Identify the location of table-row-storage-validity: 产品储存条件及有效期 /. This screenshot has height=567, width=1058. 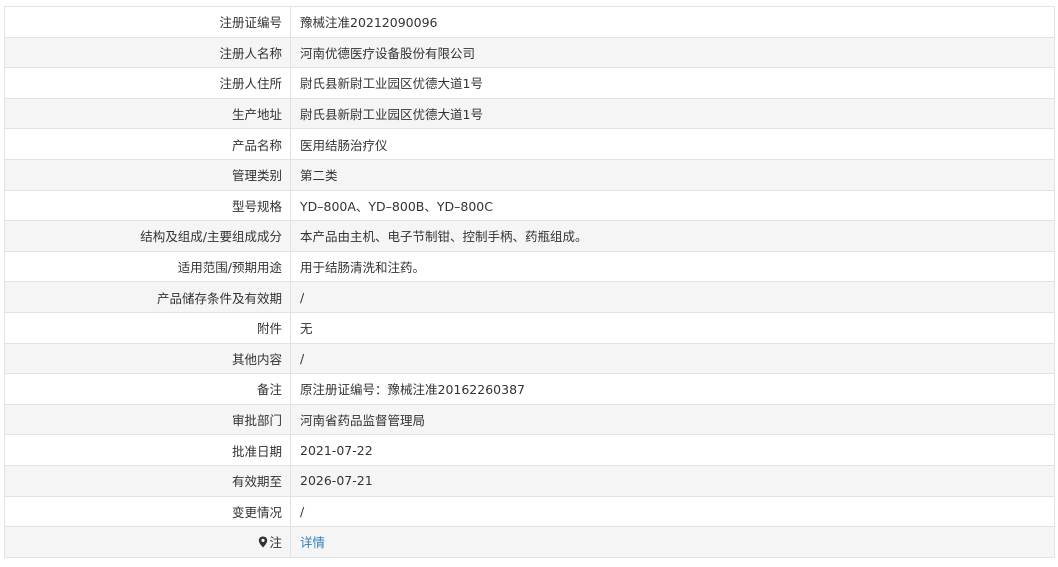
(529, 297).